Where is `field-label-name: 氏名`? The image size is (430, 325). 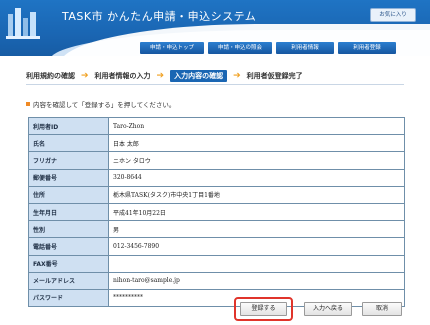 field-label-name: 氏名 is located at coordinates (68, 143).